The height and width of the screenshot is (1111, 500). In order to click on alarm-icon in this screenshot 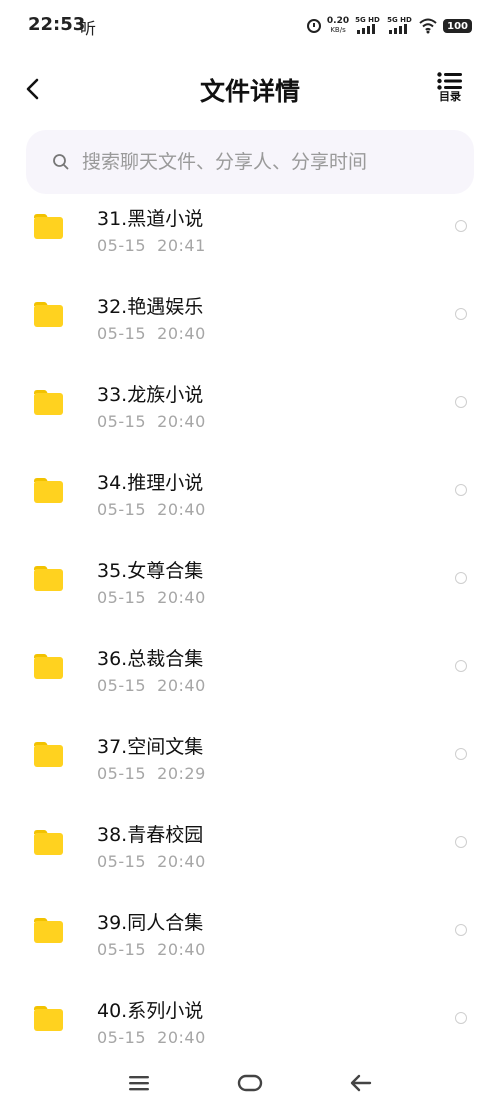, I will do `click(313, 26)`.